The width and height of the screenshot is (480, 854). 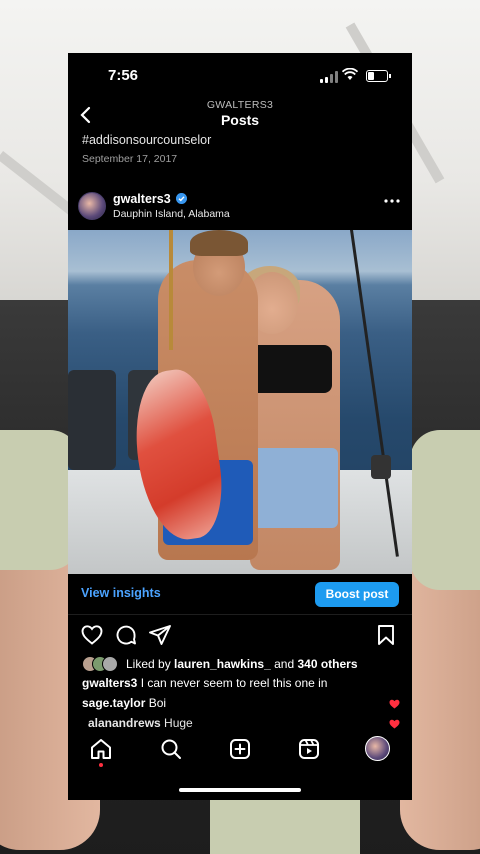 What do you see at coordinates (181, 198) in the screenshot?
I see `verified-badge-icon` at bounding box center [181, 198].